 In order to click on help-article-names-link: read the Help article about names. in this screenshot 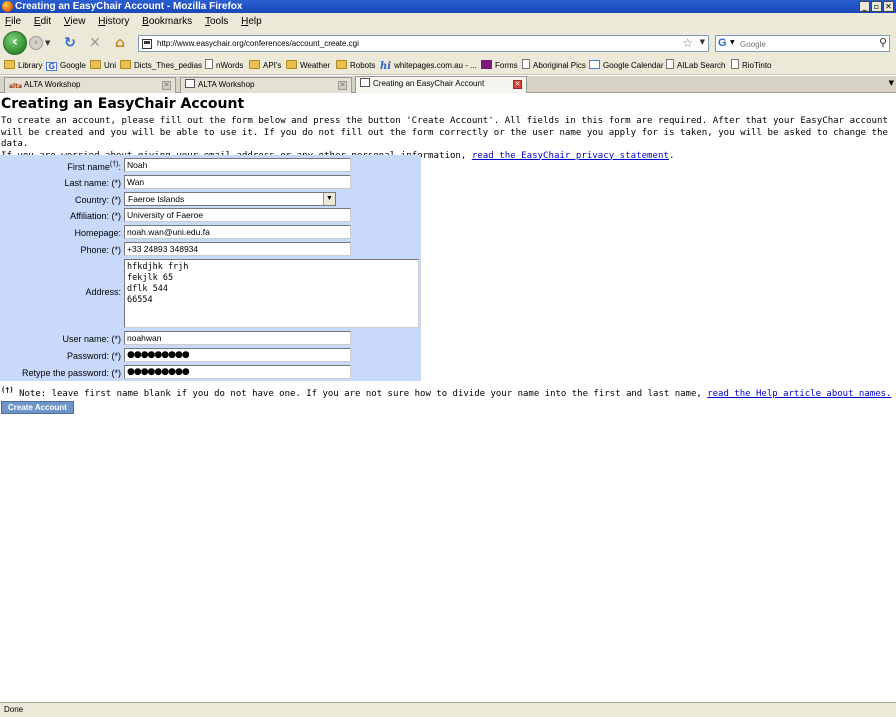, I will do `click(799, 394)`.